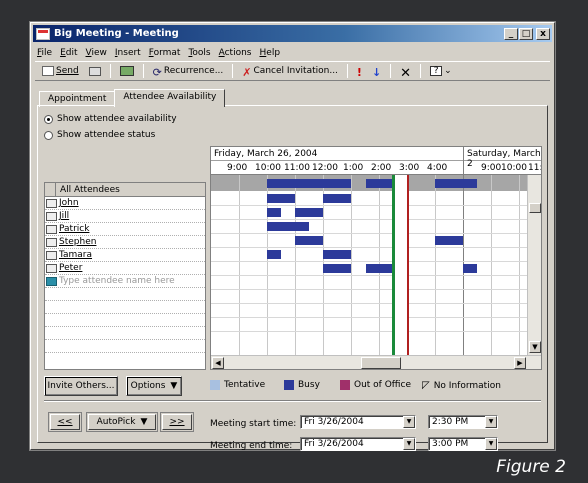 The image size is (588, 483). I want to click on menu-file: File, so click(44, 53).